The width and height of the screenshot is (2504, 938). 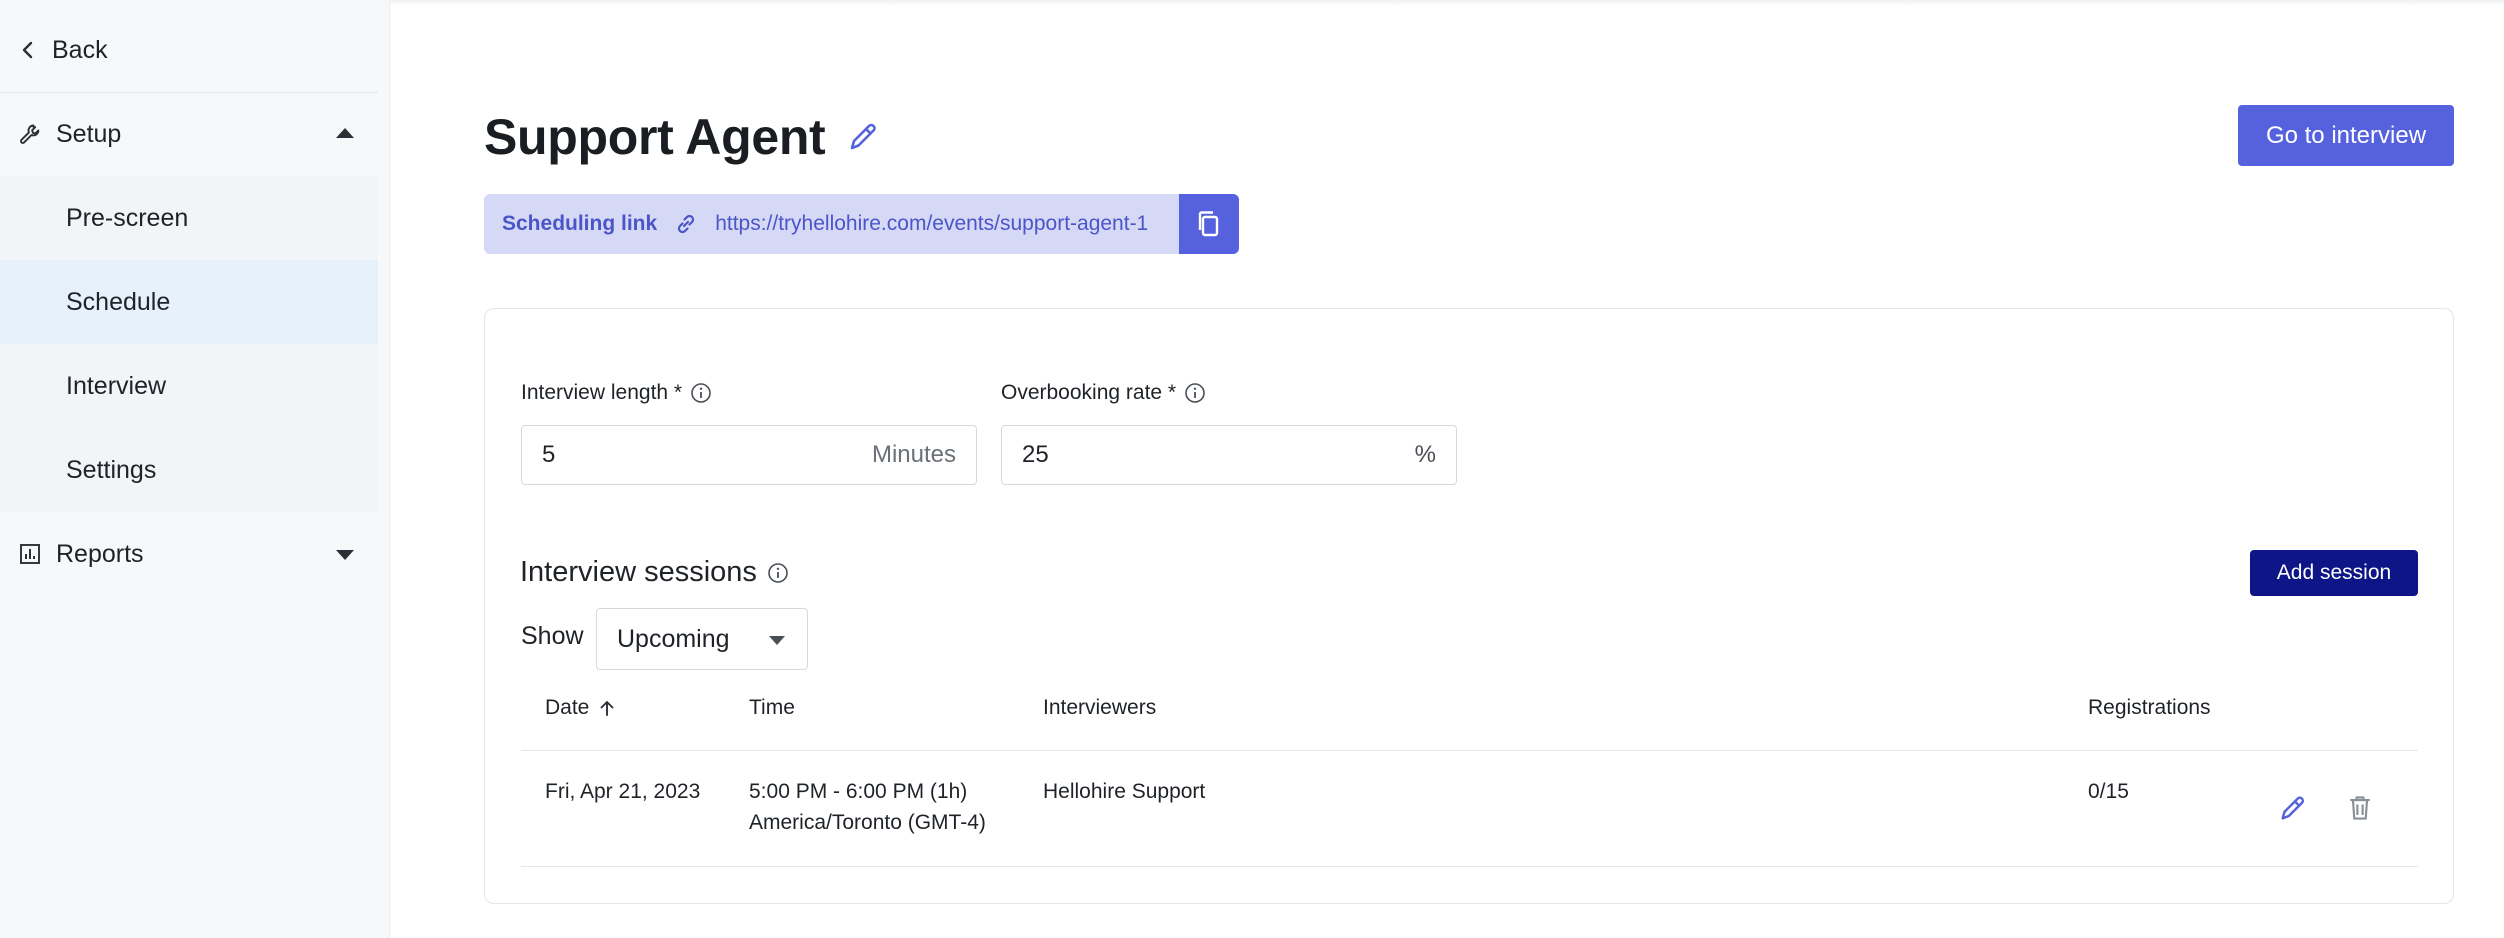 I want to click on session-time: 5:00 PM - 6:00 PM (1h), so click(x=858, y=791).